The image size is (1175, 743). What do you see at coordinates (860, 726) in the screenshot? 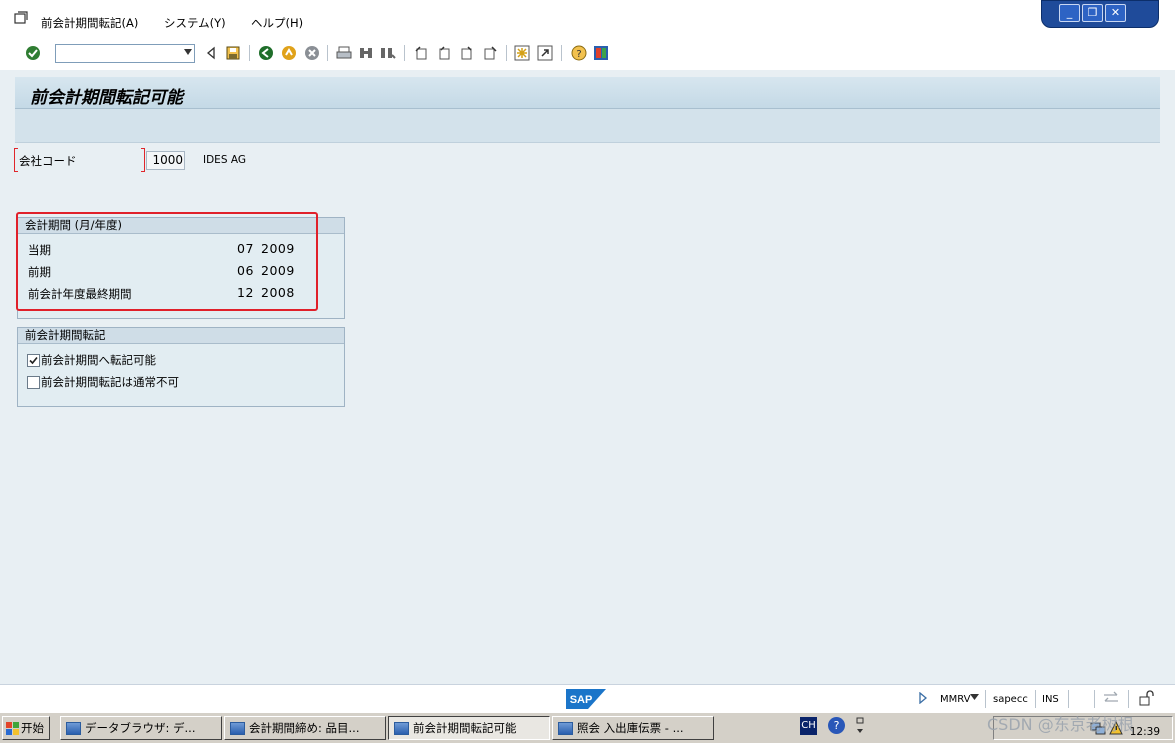
I see `ime-options-icon` at bounding box center [860, 726].